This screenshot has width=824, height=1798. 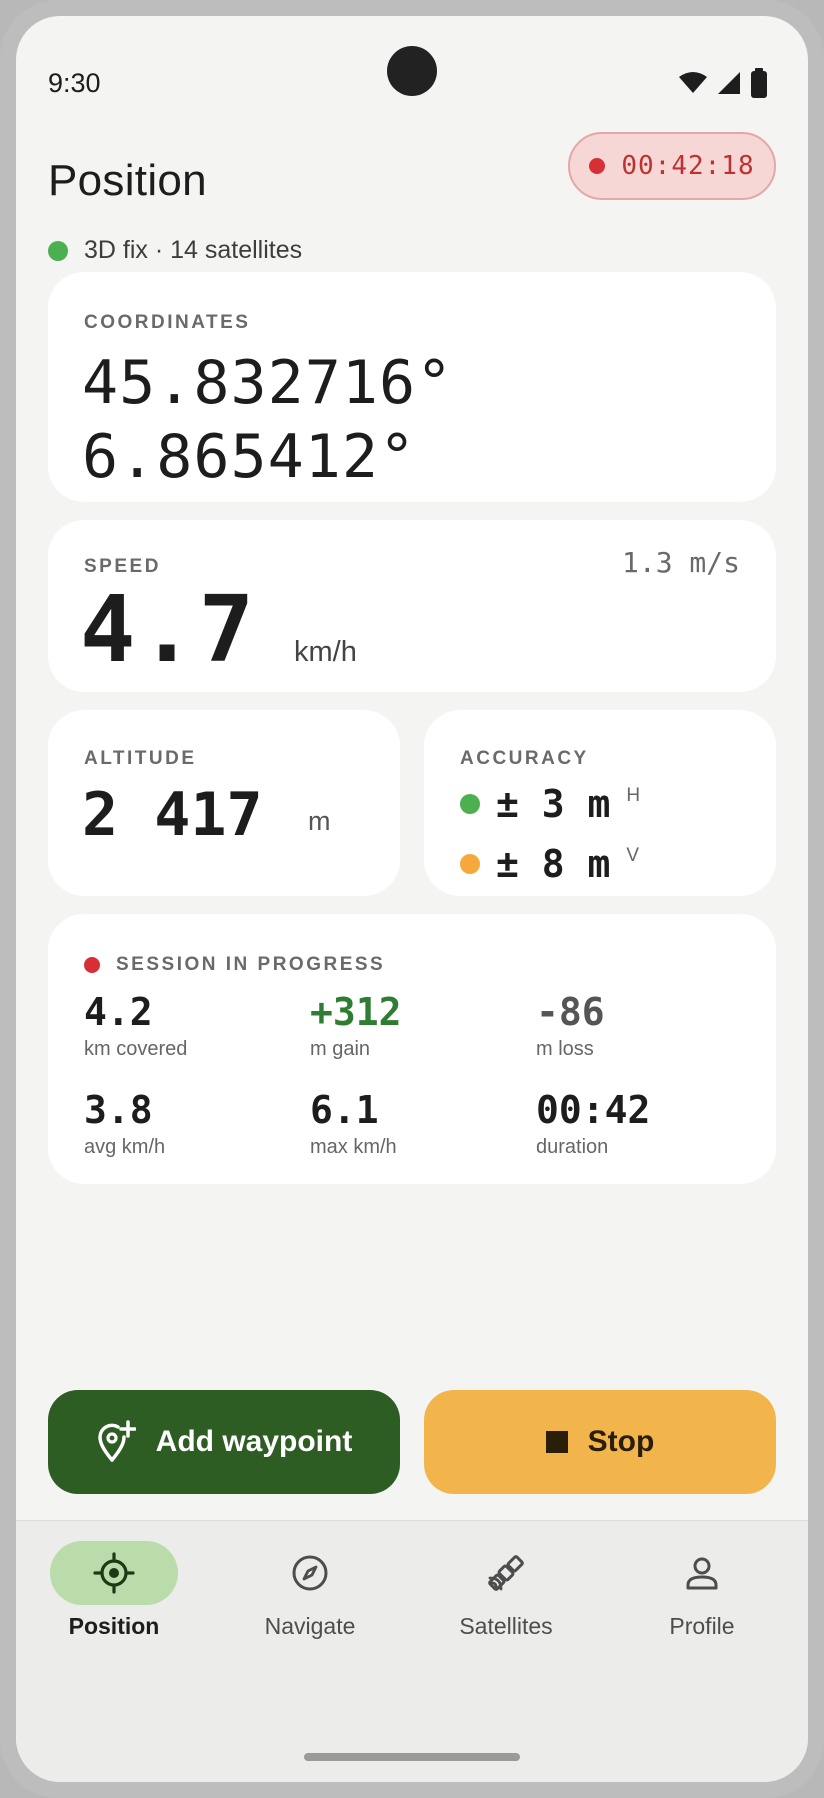 I want to click on status-time: 9:30, so click(x=74, y=83).